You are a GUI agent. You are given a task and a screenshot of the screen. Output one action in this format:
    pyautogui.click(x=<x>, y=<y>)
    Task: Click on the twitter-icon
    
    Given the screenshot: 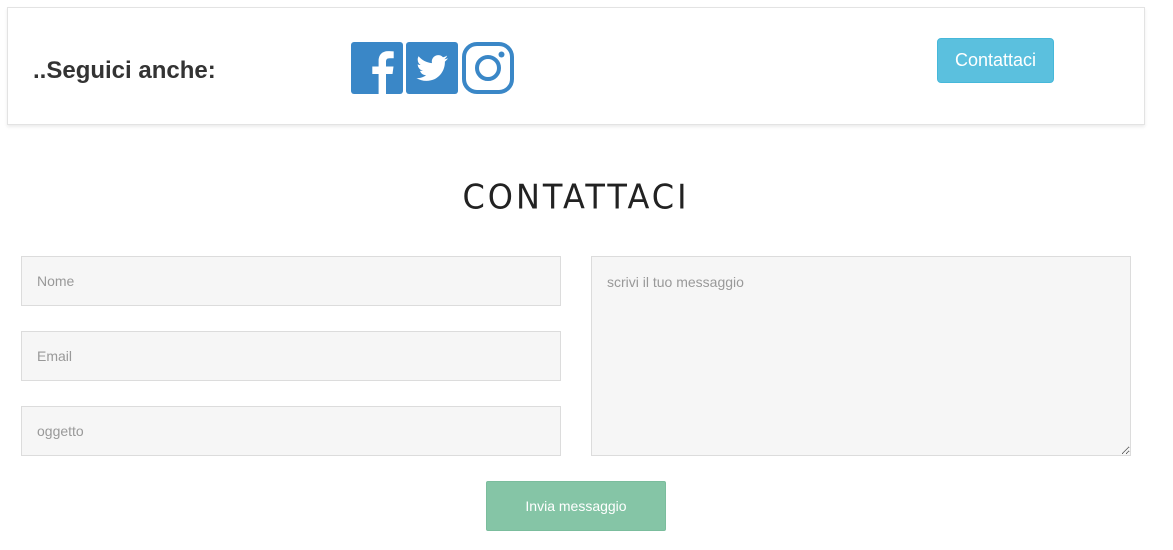 What is the action you would take?
    pyautogui.click(x=432, y=68)
    